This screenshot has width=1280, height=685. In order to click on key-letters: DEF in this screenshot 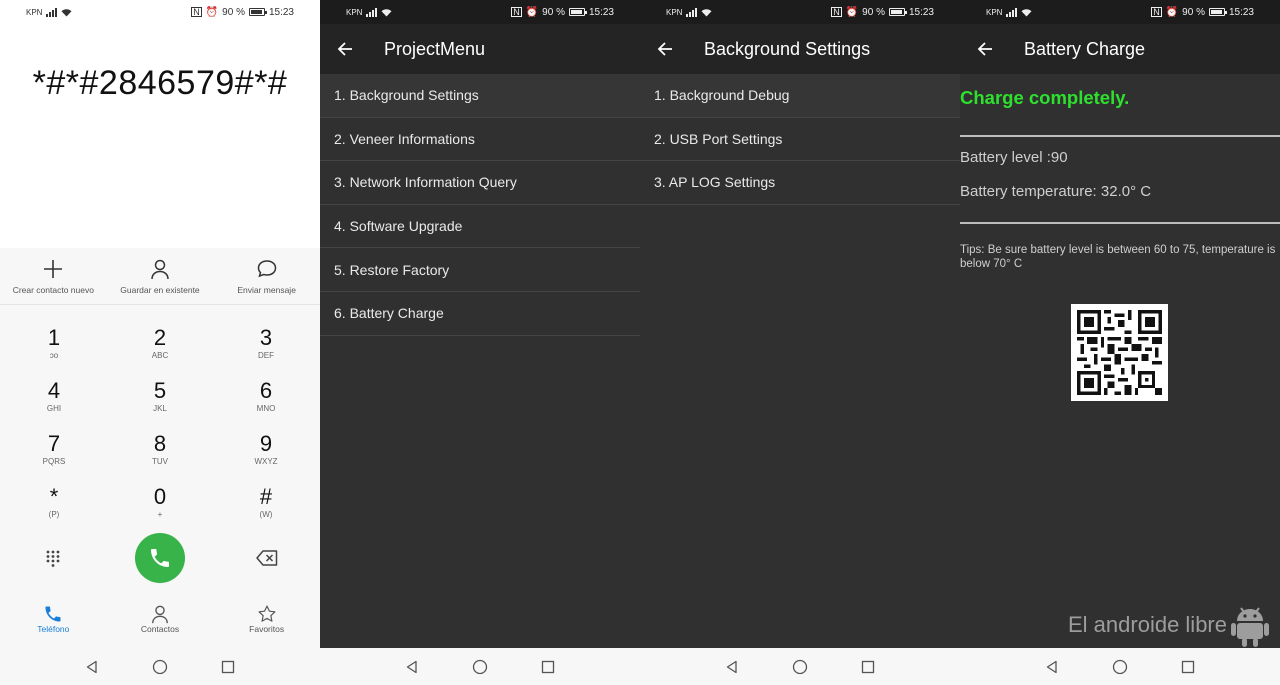, I will do `click(266, 355)`.